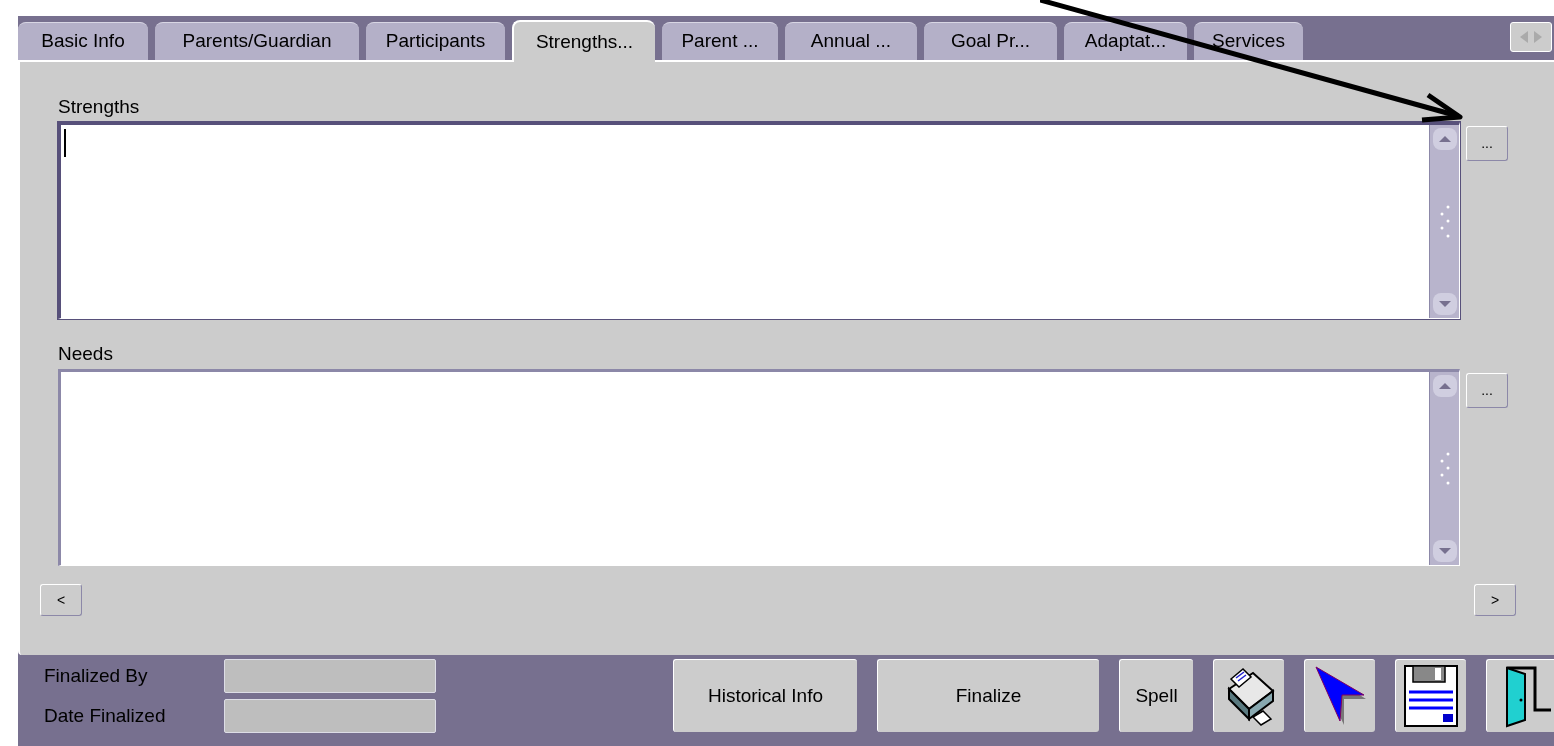  What do you see at coordinates (105, 715) in the screenshot?
I see `field-label: Date Finalized` at bounding box center [105, 715].